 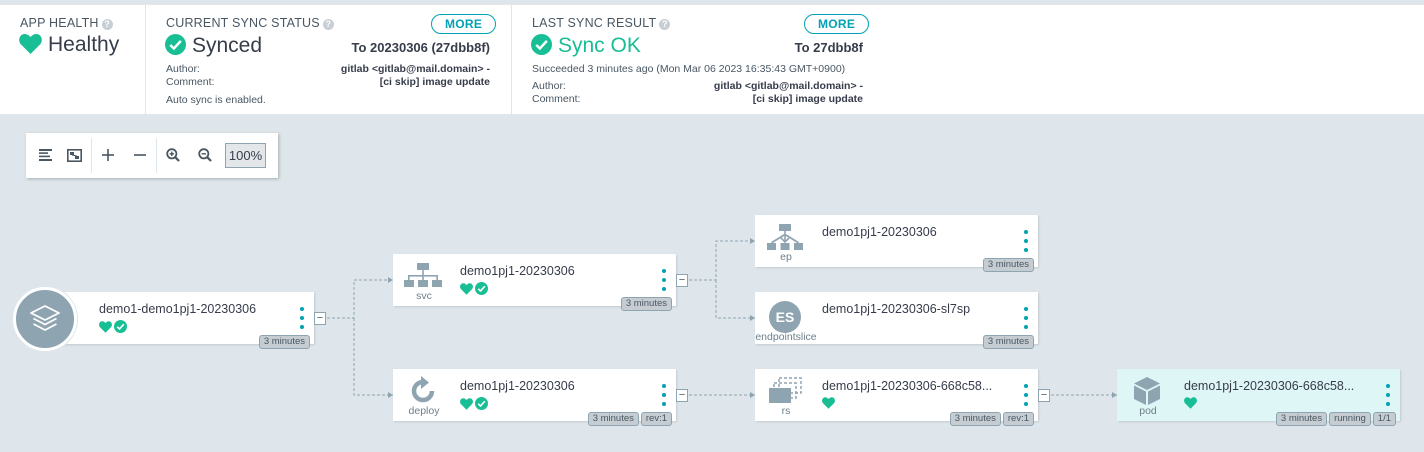 What do you see at coordinates (178, 309) in the screenshot?
I see `node-name: demo1-demo1pj1-20230306` at bounding box center [178, 309].